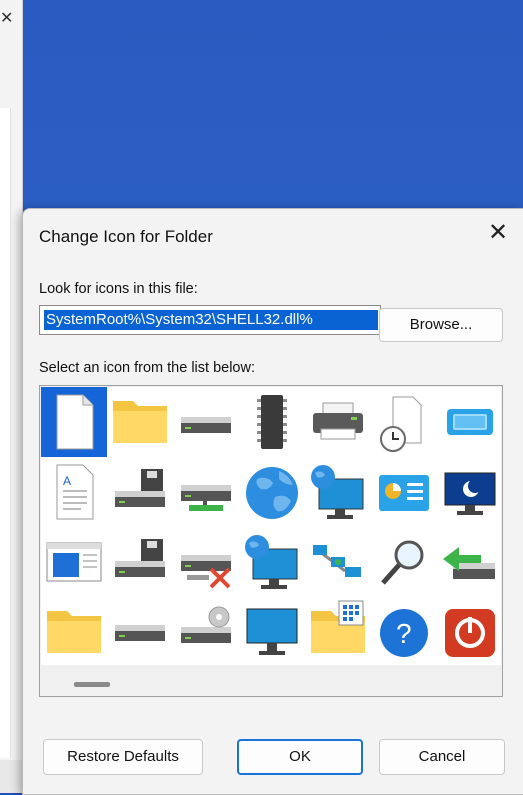  I want to click on cancel-button: Cancel, so click(442, 757).